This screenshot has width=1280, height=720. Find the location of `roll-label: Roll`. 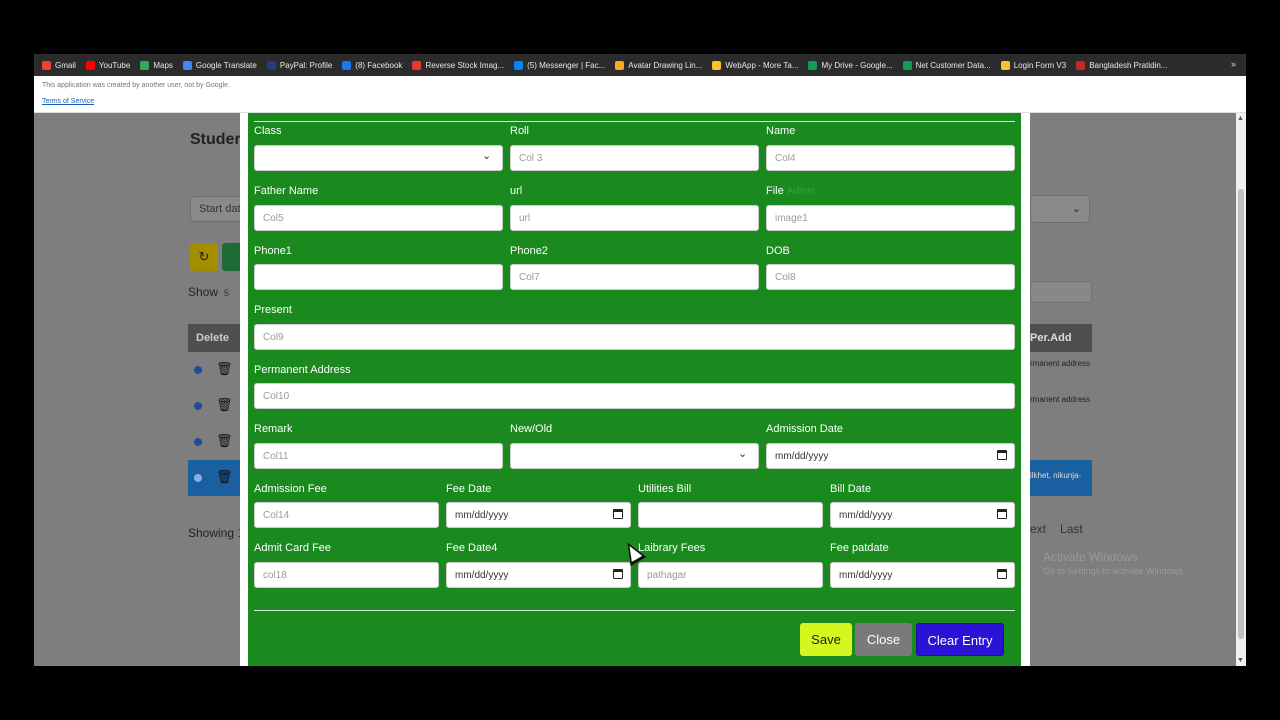

roll-label: Roll is located at coordinates (519, 131).